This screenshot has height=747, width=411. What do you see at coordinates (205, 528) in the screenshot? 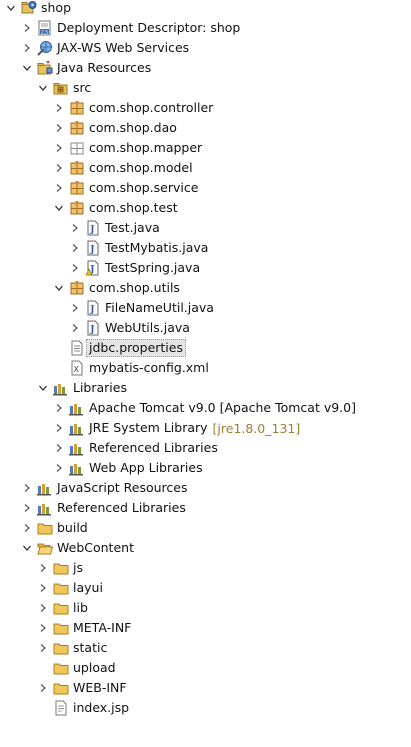
I see `tree-node-folder-build: build` at bounding box center [205, 528].